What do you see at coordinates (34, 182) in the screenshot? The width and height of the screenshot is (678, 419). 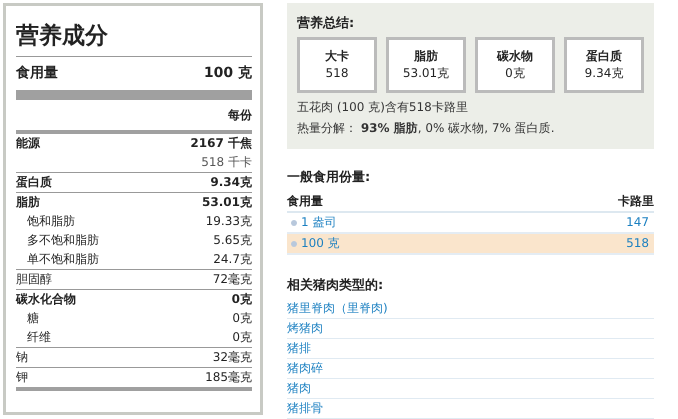 I see `nutrient-name: 蛋白质` at bounding box center [34, 182].